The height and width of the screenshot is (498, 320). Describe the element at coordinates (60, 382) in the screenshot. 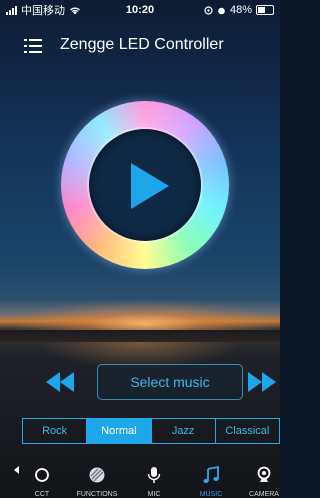

I see `rewind-icon` at that location.